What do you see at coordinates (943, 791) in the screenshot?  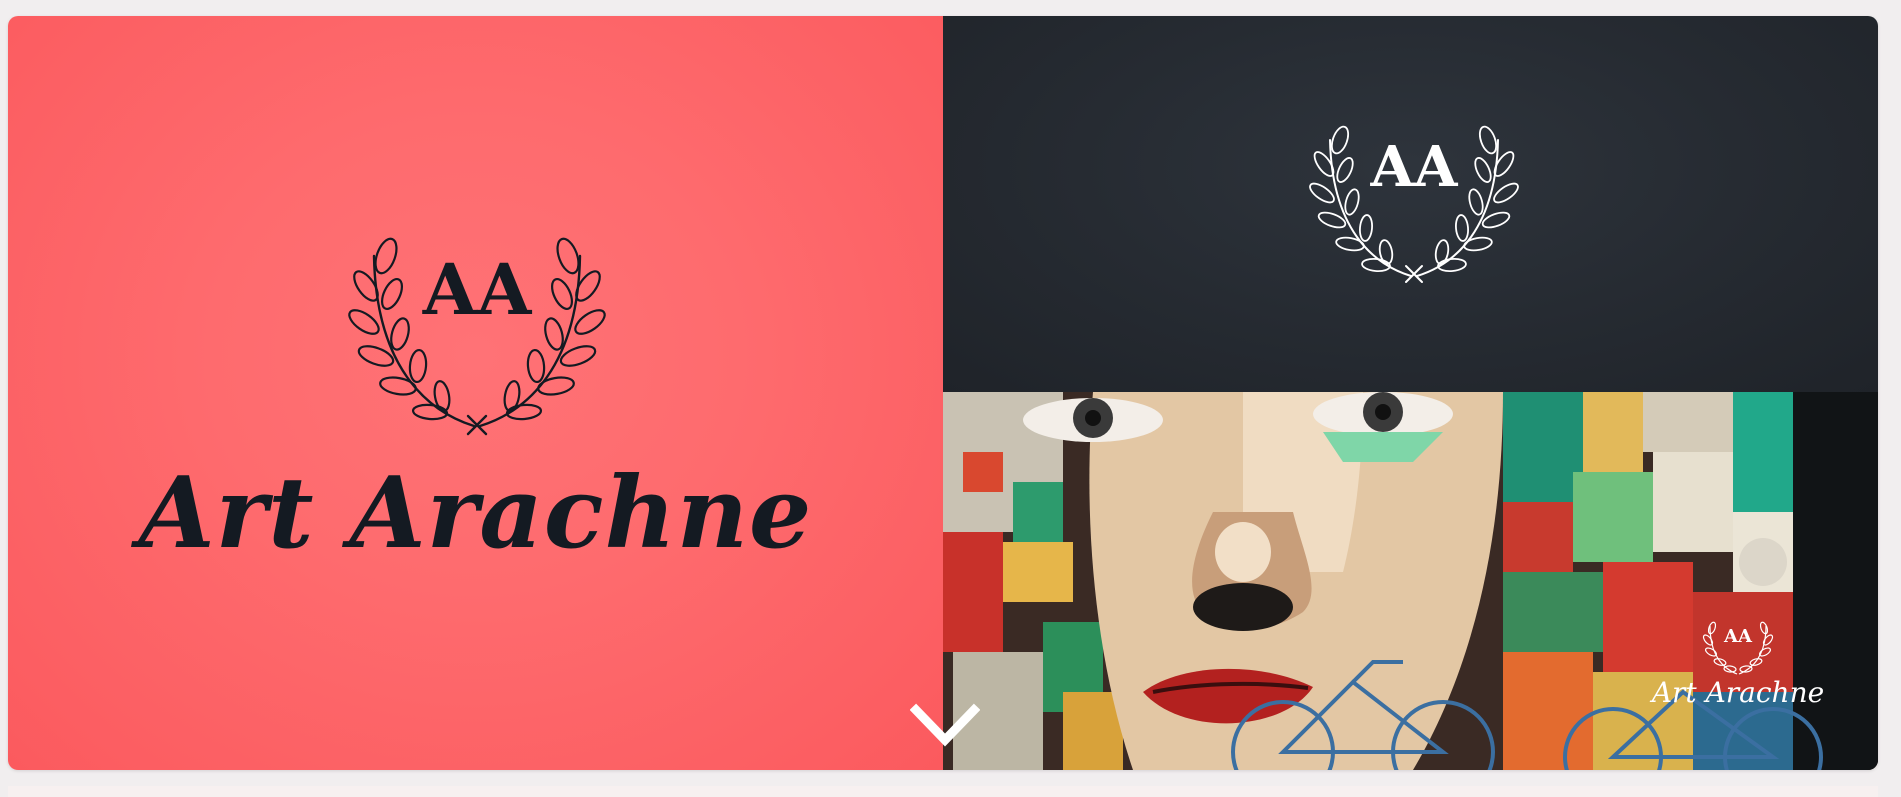 I see `page-footer-edge` at bounding box center [943, 791].